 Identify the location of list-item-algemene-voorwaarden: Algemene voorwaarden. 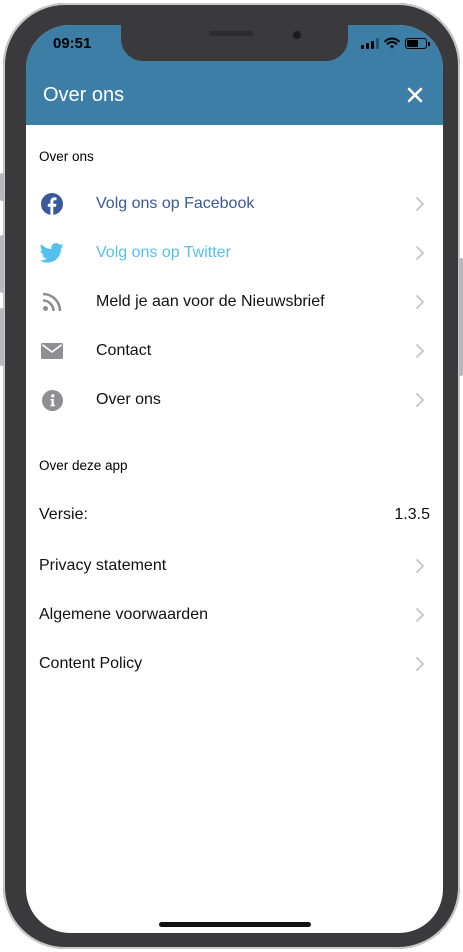
(234, 615).